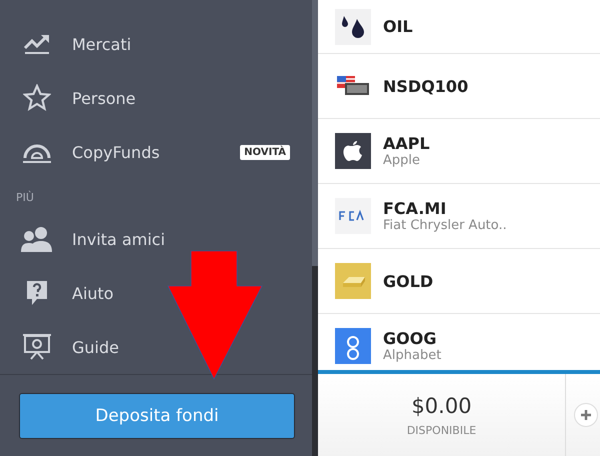 This screenshot has height=456, width=600. What do you see at coordinates (25, 198) in the screenshot?
I see `section-heading: PIÙ` at bounding box center [25, 198].